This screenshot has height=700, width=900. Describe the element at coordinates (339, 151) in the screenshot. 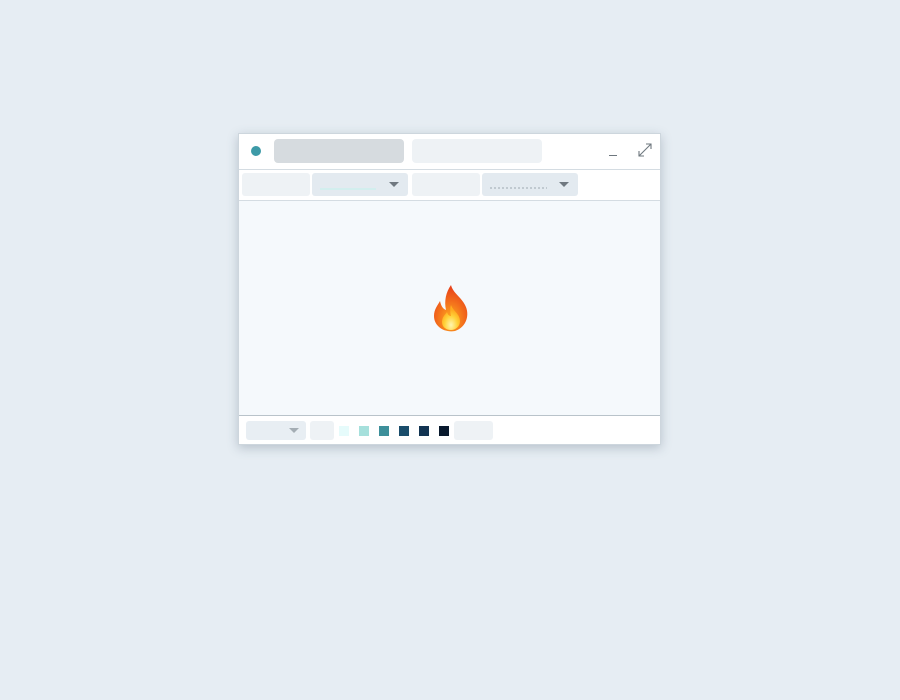

I see `window-title` at that location.